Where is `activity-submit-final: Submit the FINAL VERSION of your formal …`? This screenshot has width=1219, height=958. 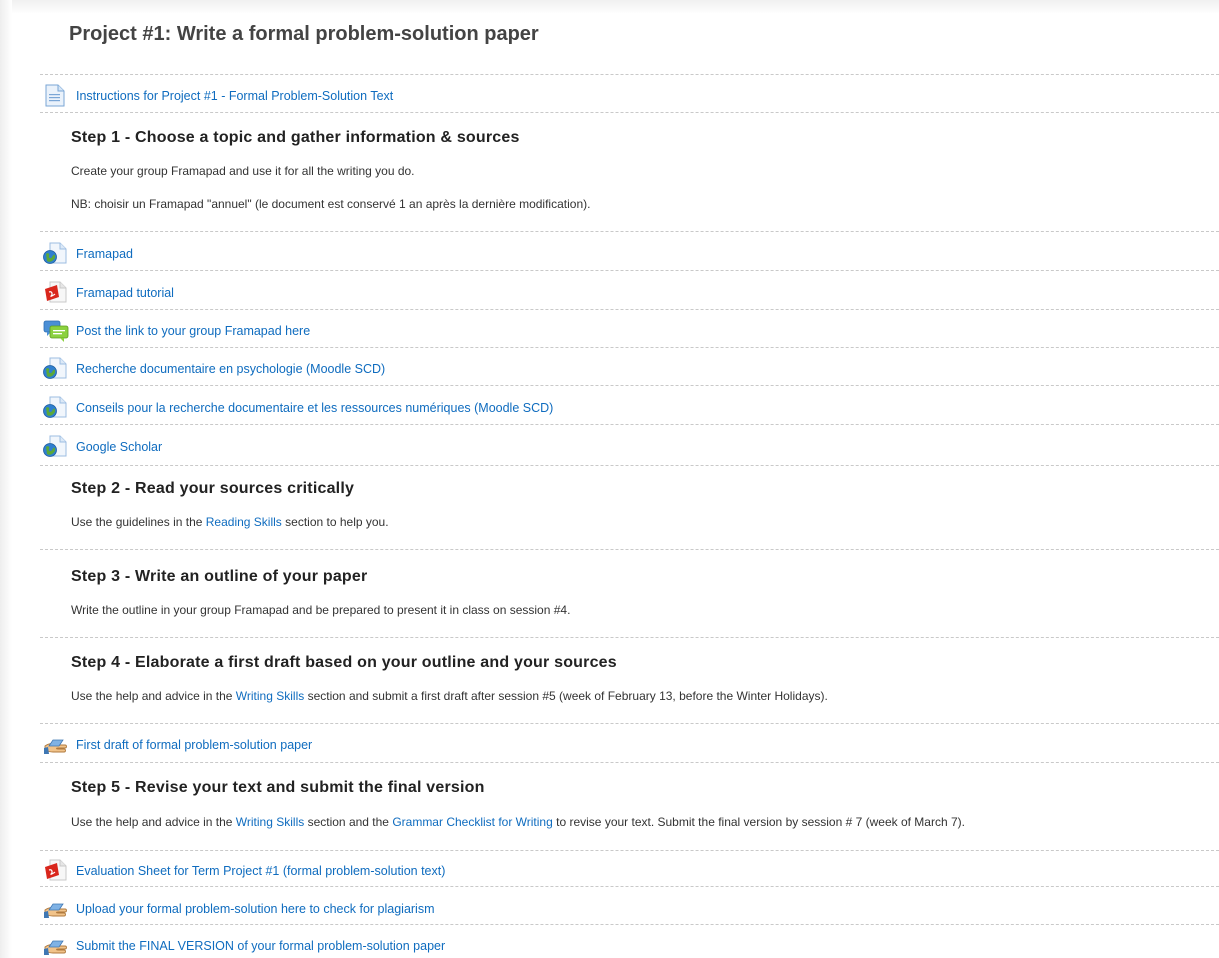 activity-submit-final: Submit the FINAL VERSION of your formal … is located at coordinates (244, 946).